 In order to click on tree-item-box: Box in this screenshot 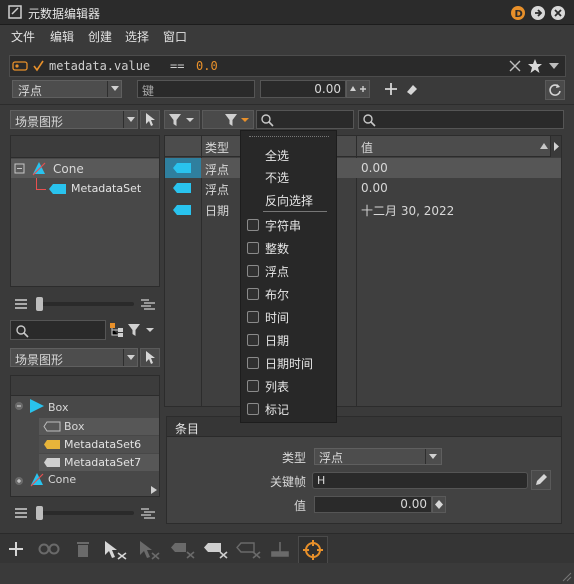, I will do `click(58, 407)`.